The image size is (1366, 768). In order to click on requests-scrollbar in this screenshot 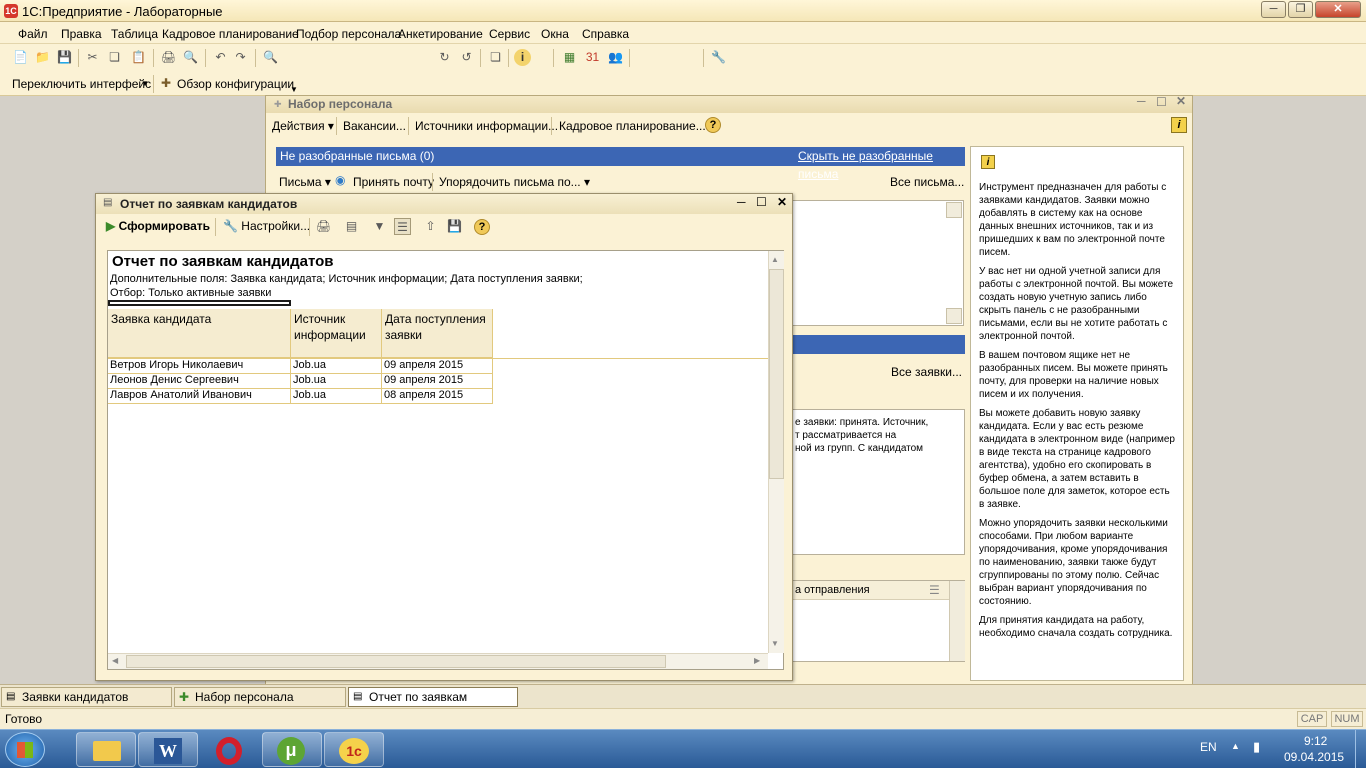, I will do `click(957, 621)`.